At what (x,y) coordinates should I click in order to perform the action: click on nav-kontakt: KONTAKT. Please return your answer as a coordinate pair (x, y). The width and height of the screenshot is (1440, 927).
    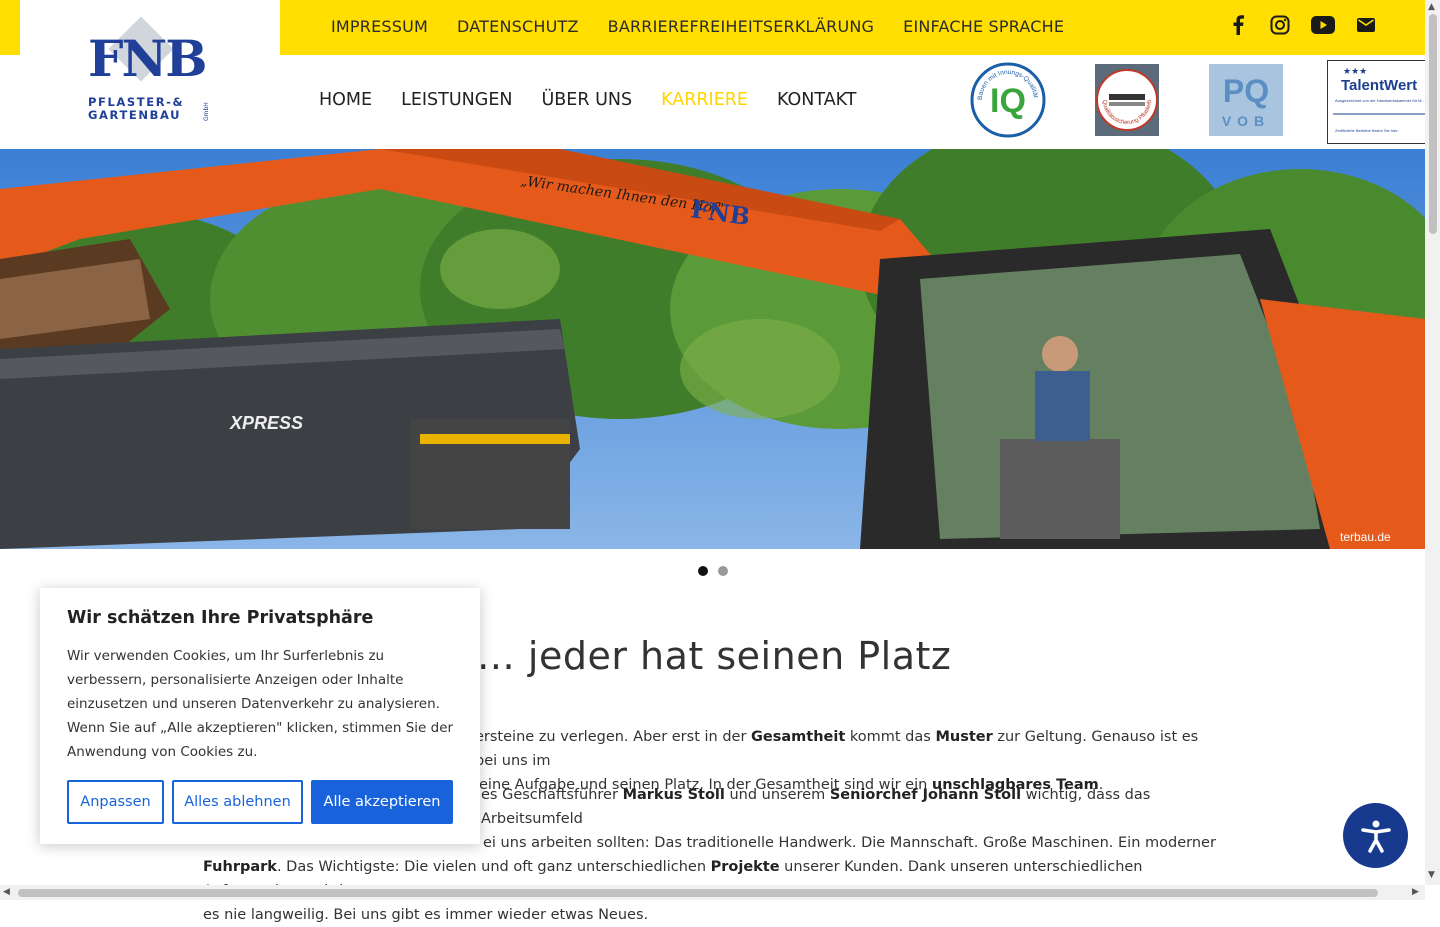
    Looking at the image, I should click on (817, 100).